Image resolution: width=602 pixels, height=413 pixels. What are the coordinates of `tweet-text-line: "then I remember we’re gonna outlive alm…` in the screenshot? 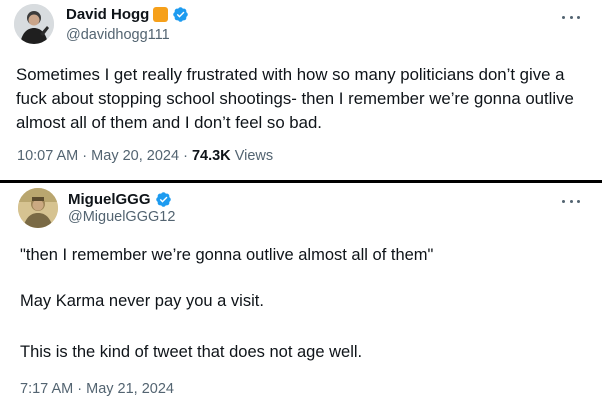 It's located at (227, 255).